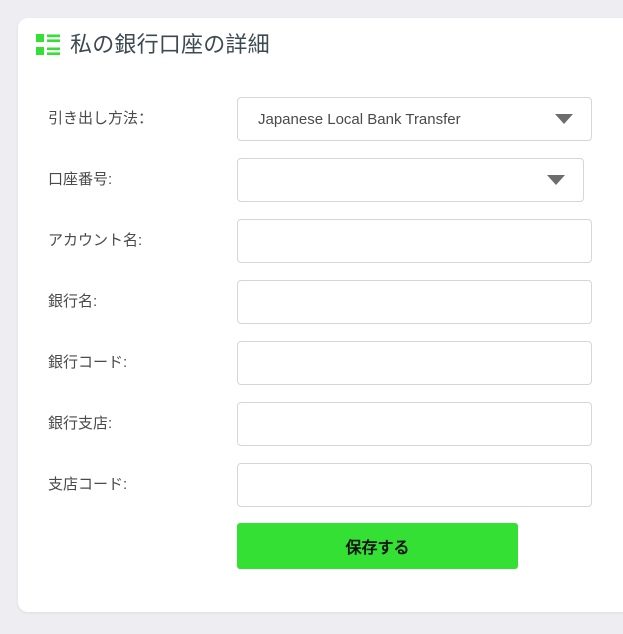 This screenshot has height=634, width=623. Describe the element at coordinates (170, 44) in the screenshot. I see `page-title: 私の銀行口座の詳細` at that location.